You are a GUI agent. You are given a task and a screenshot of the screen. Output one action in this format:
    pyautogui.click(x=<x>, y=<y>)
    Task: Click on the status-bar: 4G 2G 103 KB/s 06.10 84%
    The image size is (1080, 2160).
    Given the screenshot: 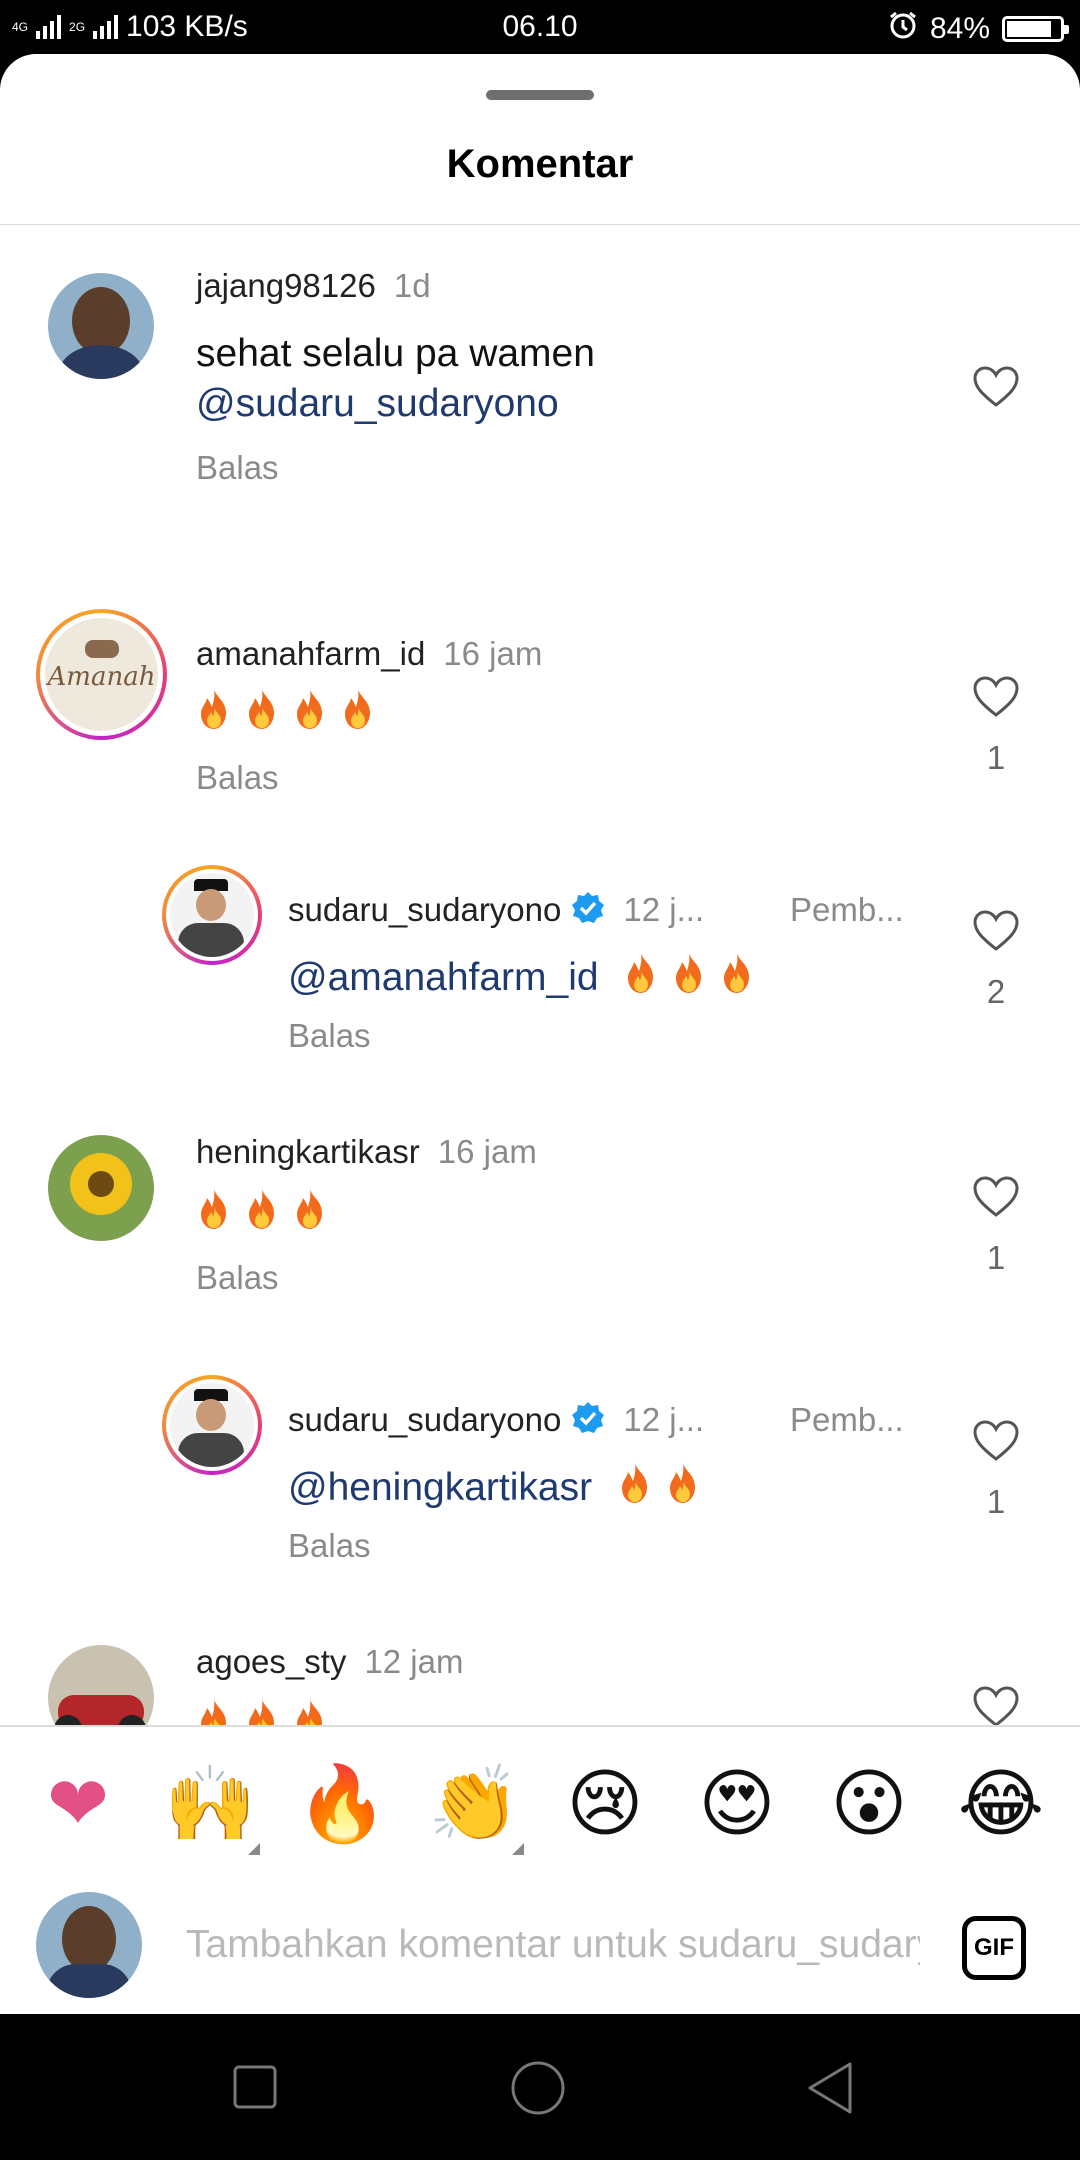 What is the action you would take?
    pyautogui.click(x=540, y=27)
    